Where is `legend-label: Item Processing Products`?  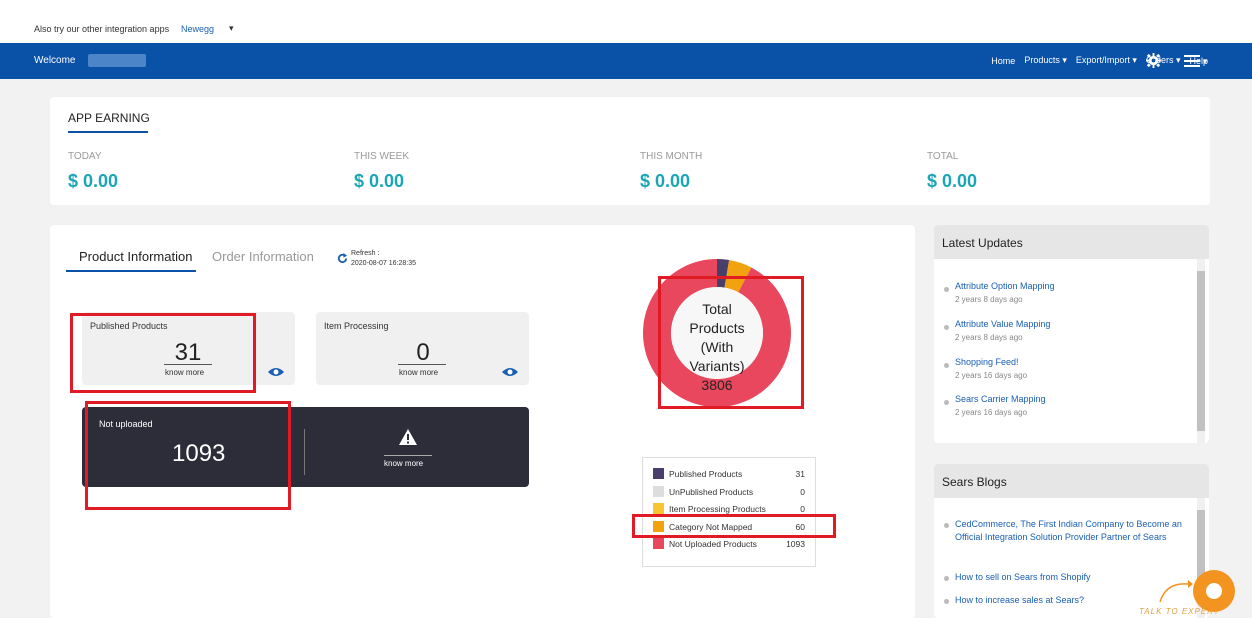
legend-label: Item Processing Products is located at coordinates (717, 509).